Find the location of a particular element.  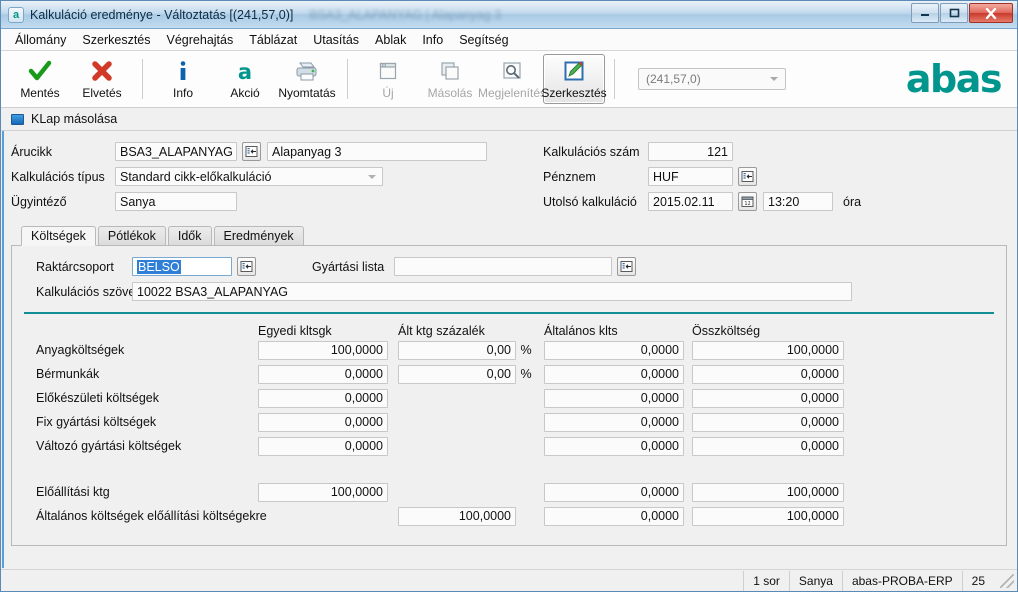

window-title-ghost: BSA3_ALAPANYAG | Alapanyag 3 is located at coordinates (405, 14).